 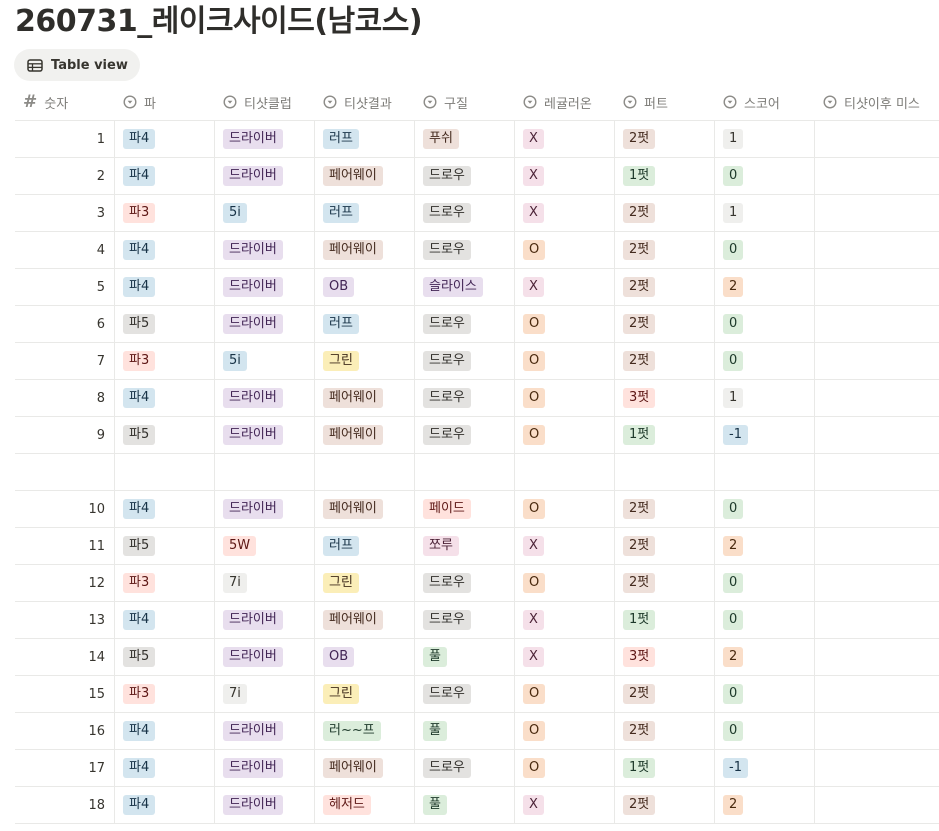 What do you see at coordinates (465, 139) in the screenshot?
I see `cell-ball: 푸쉬` at bounding box center [465, 139].